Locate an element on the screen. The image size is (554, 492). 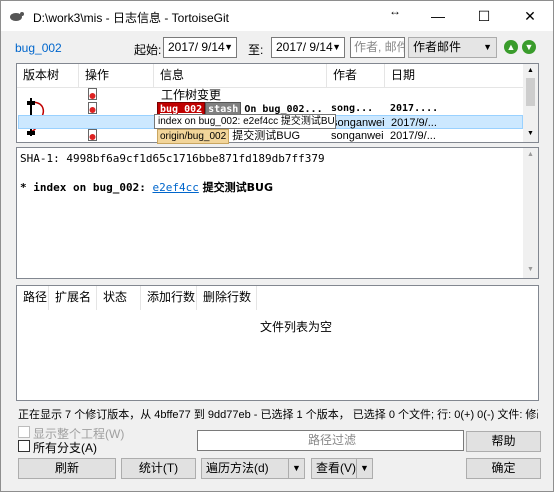
minimize-button: — is located at coordinates (438, 16).